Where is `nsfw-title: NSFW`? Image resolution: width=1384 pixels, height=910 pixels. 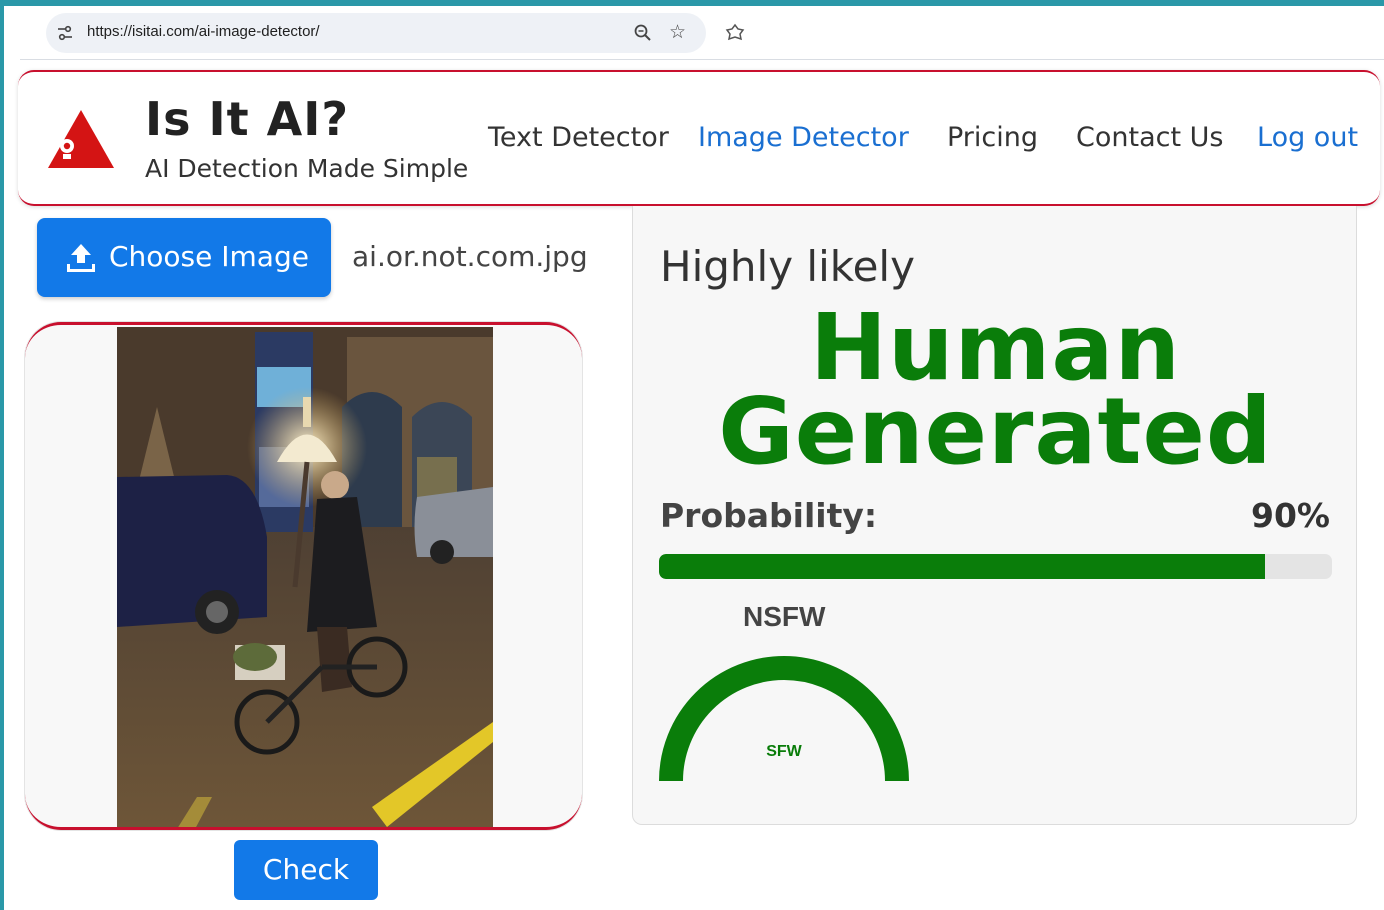 nsfw-title: NSFW is located at coordinates (784, 616).